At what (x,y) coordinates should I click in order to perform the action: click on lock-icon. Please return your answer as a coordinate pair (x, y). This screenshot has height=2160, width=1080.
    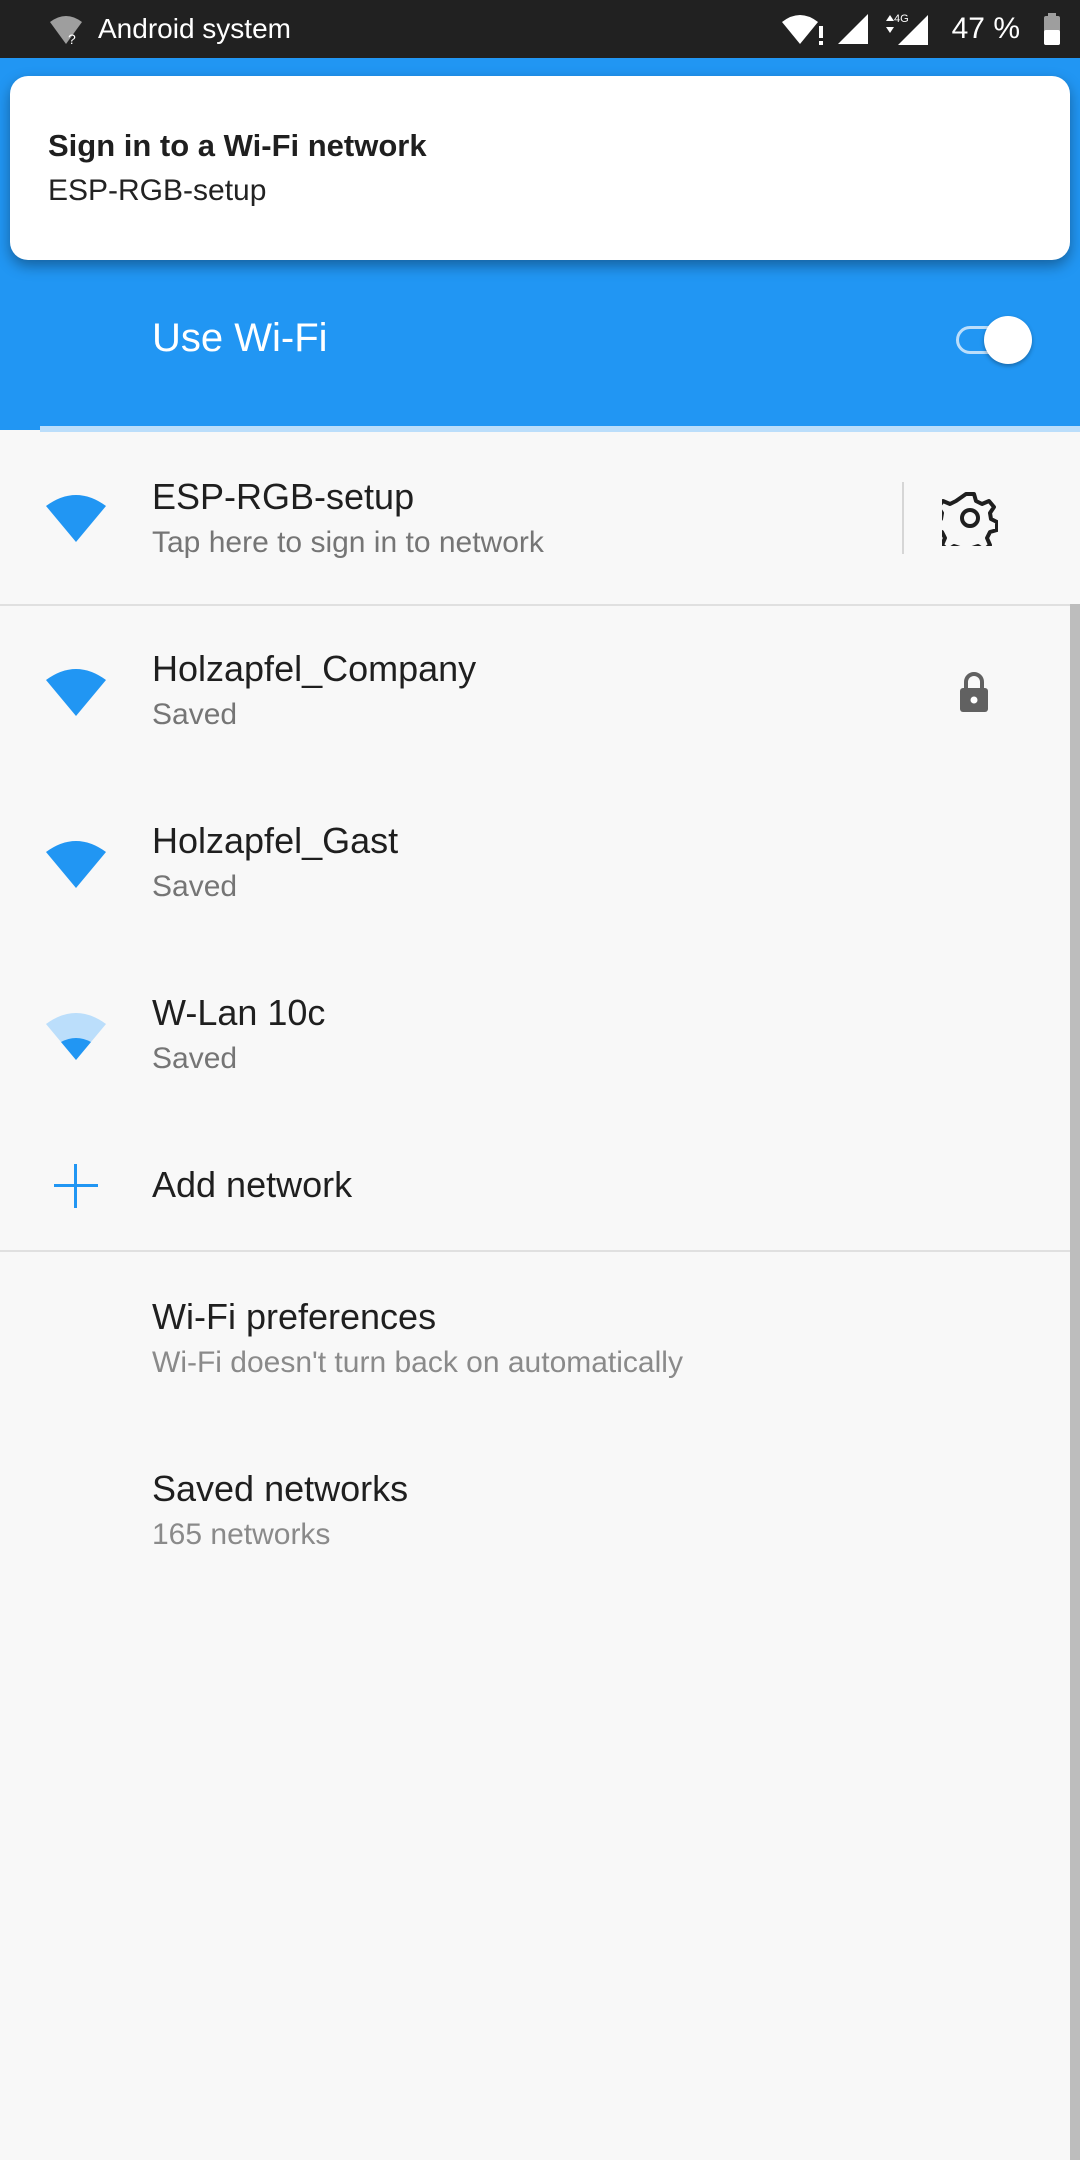
    Looking at the image, I should click on (974, 692).